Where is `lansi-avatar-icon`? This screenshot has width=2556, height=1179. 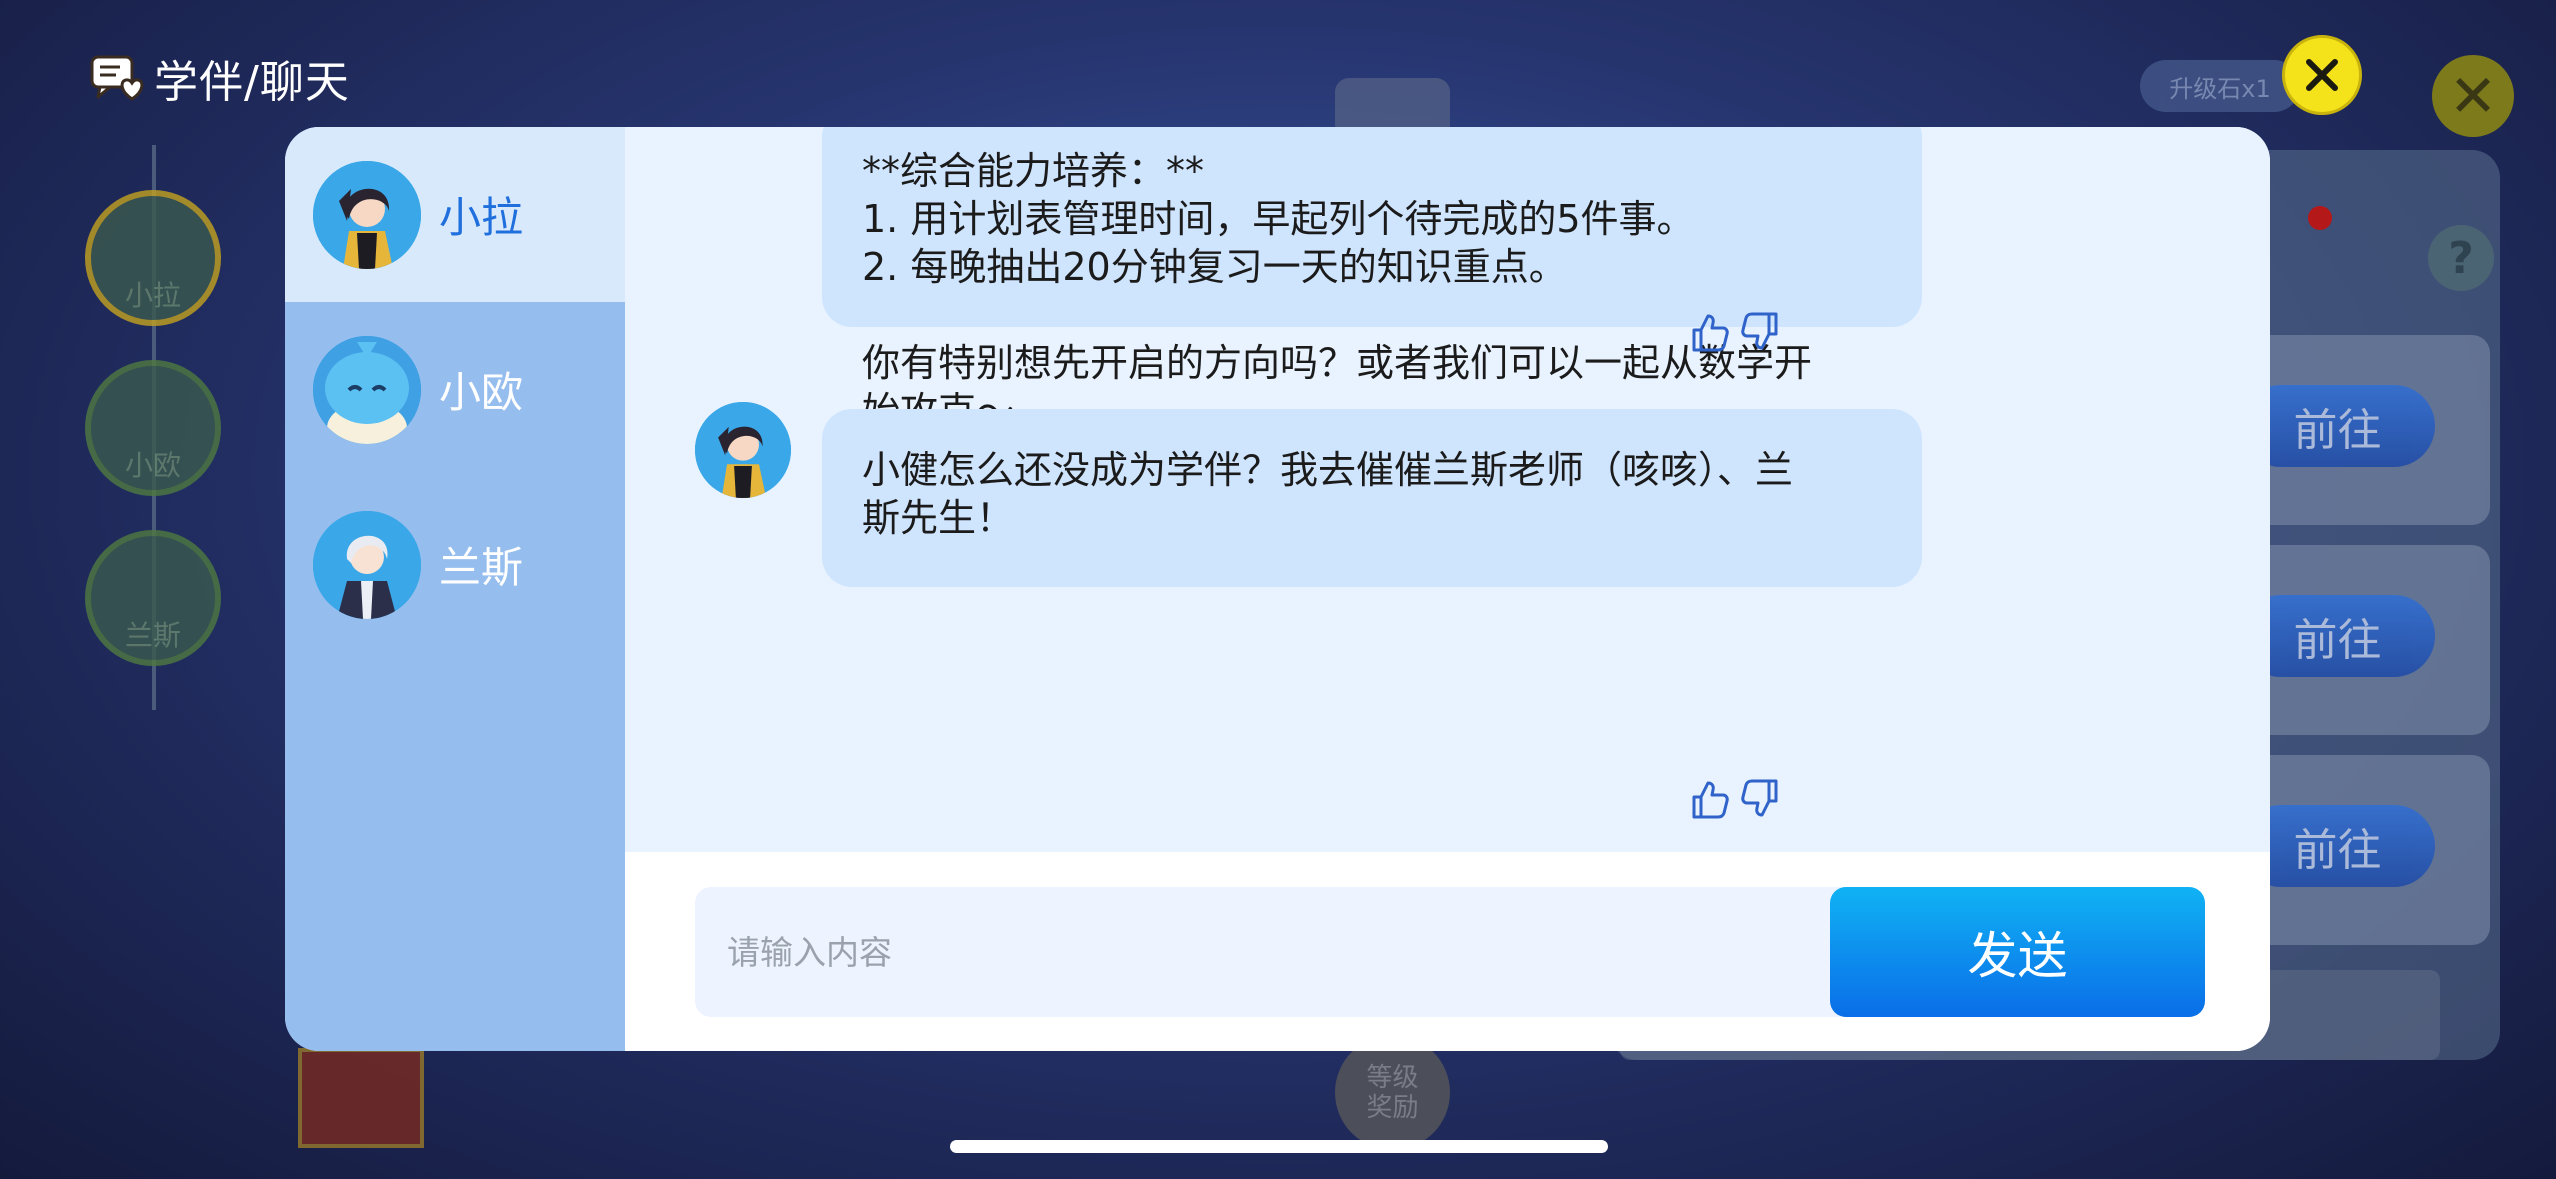 lansi-avatar-icon is located at coordinates (367, 564).